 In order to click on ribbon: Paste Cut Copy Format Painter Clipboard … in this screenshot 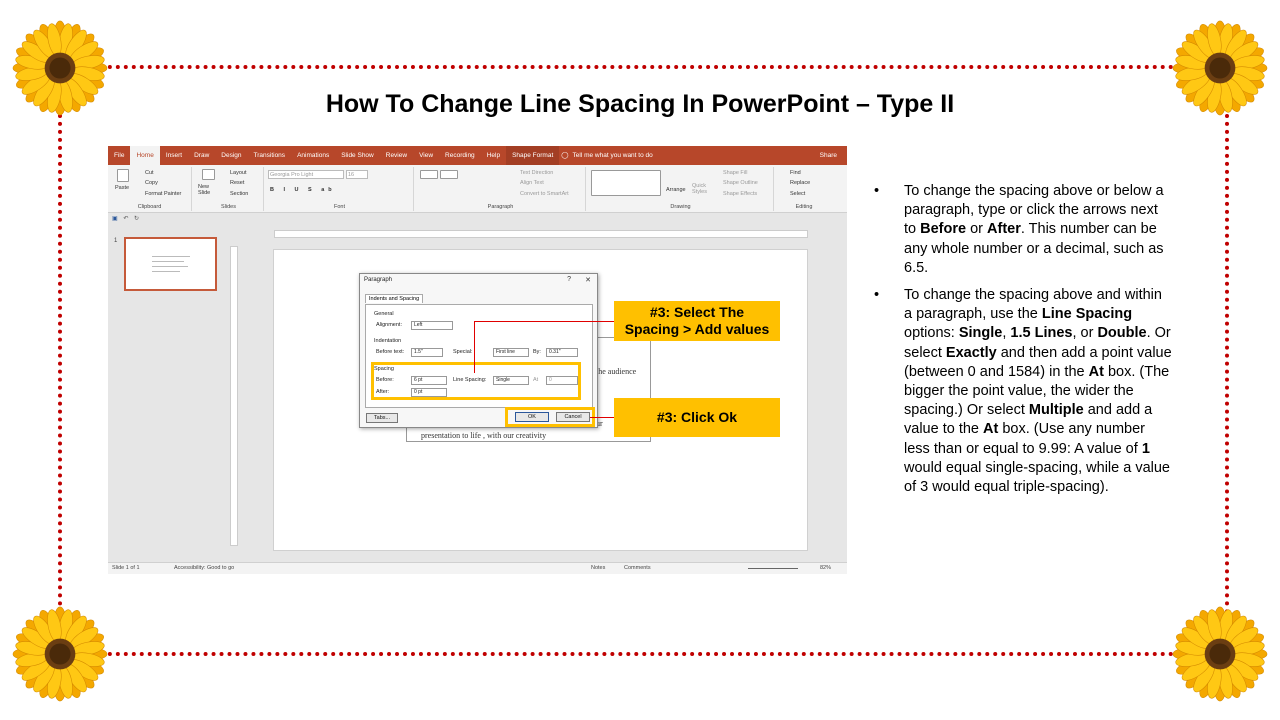, I will do `click(477, 189)`.